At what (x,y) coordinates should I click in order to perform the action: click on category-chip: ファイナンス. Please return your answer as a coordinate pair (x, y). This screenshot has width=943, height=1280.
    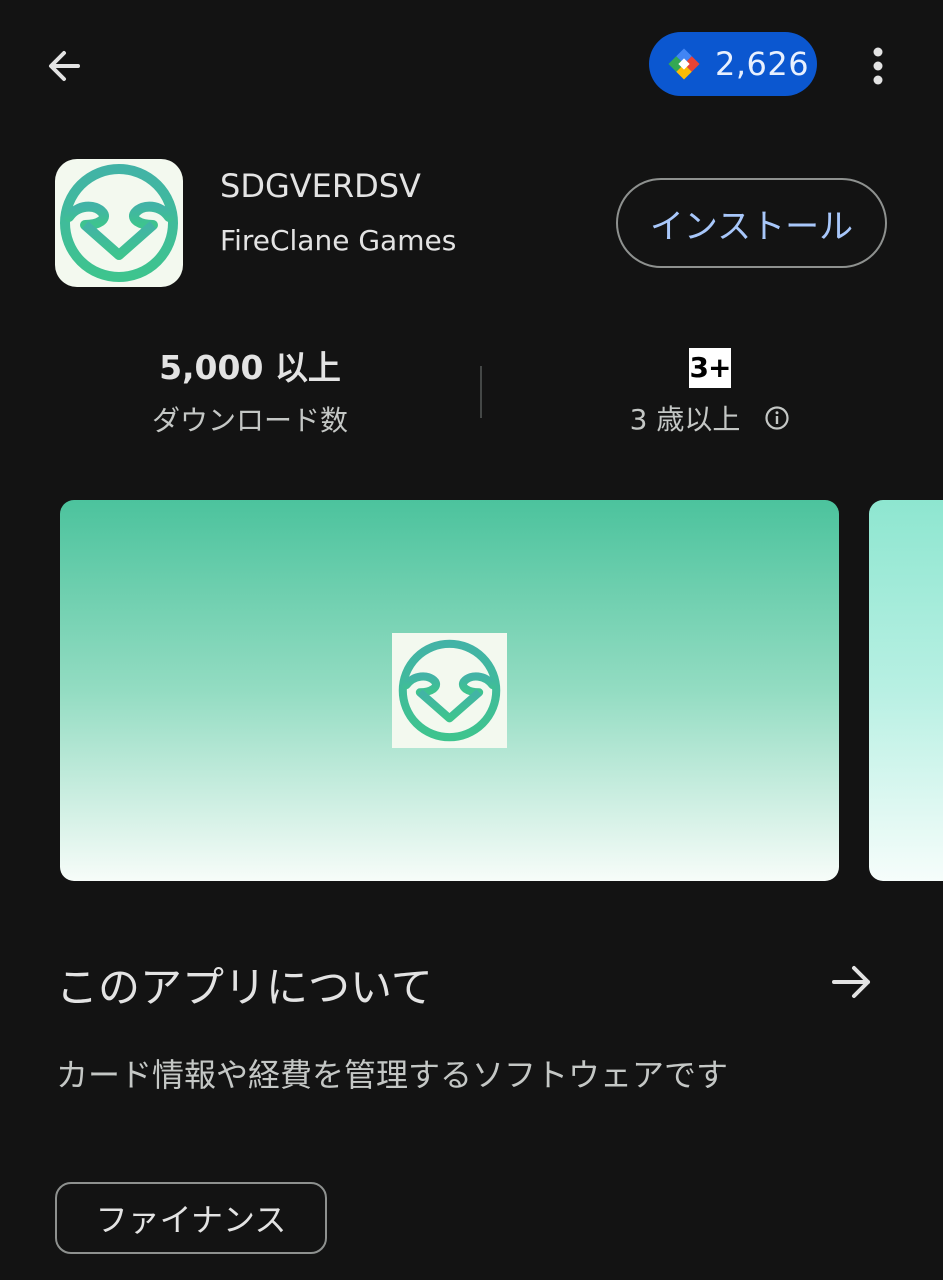
    Looking at the image, I should click on (191, 1218).